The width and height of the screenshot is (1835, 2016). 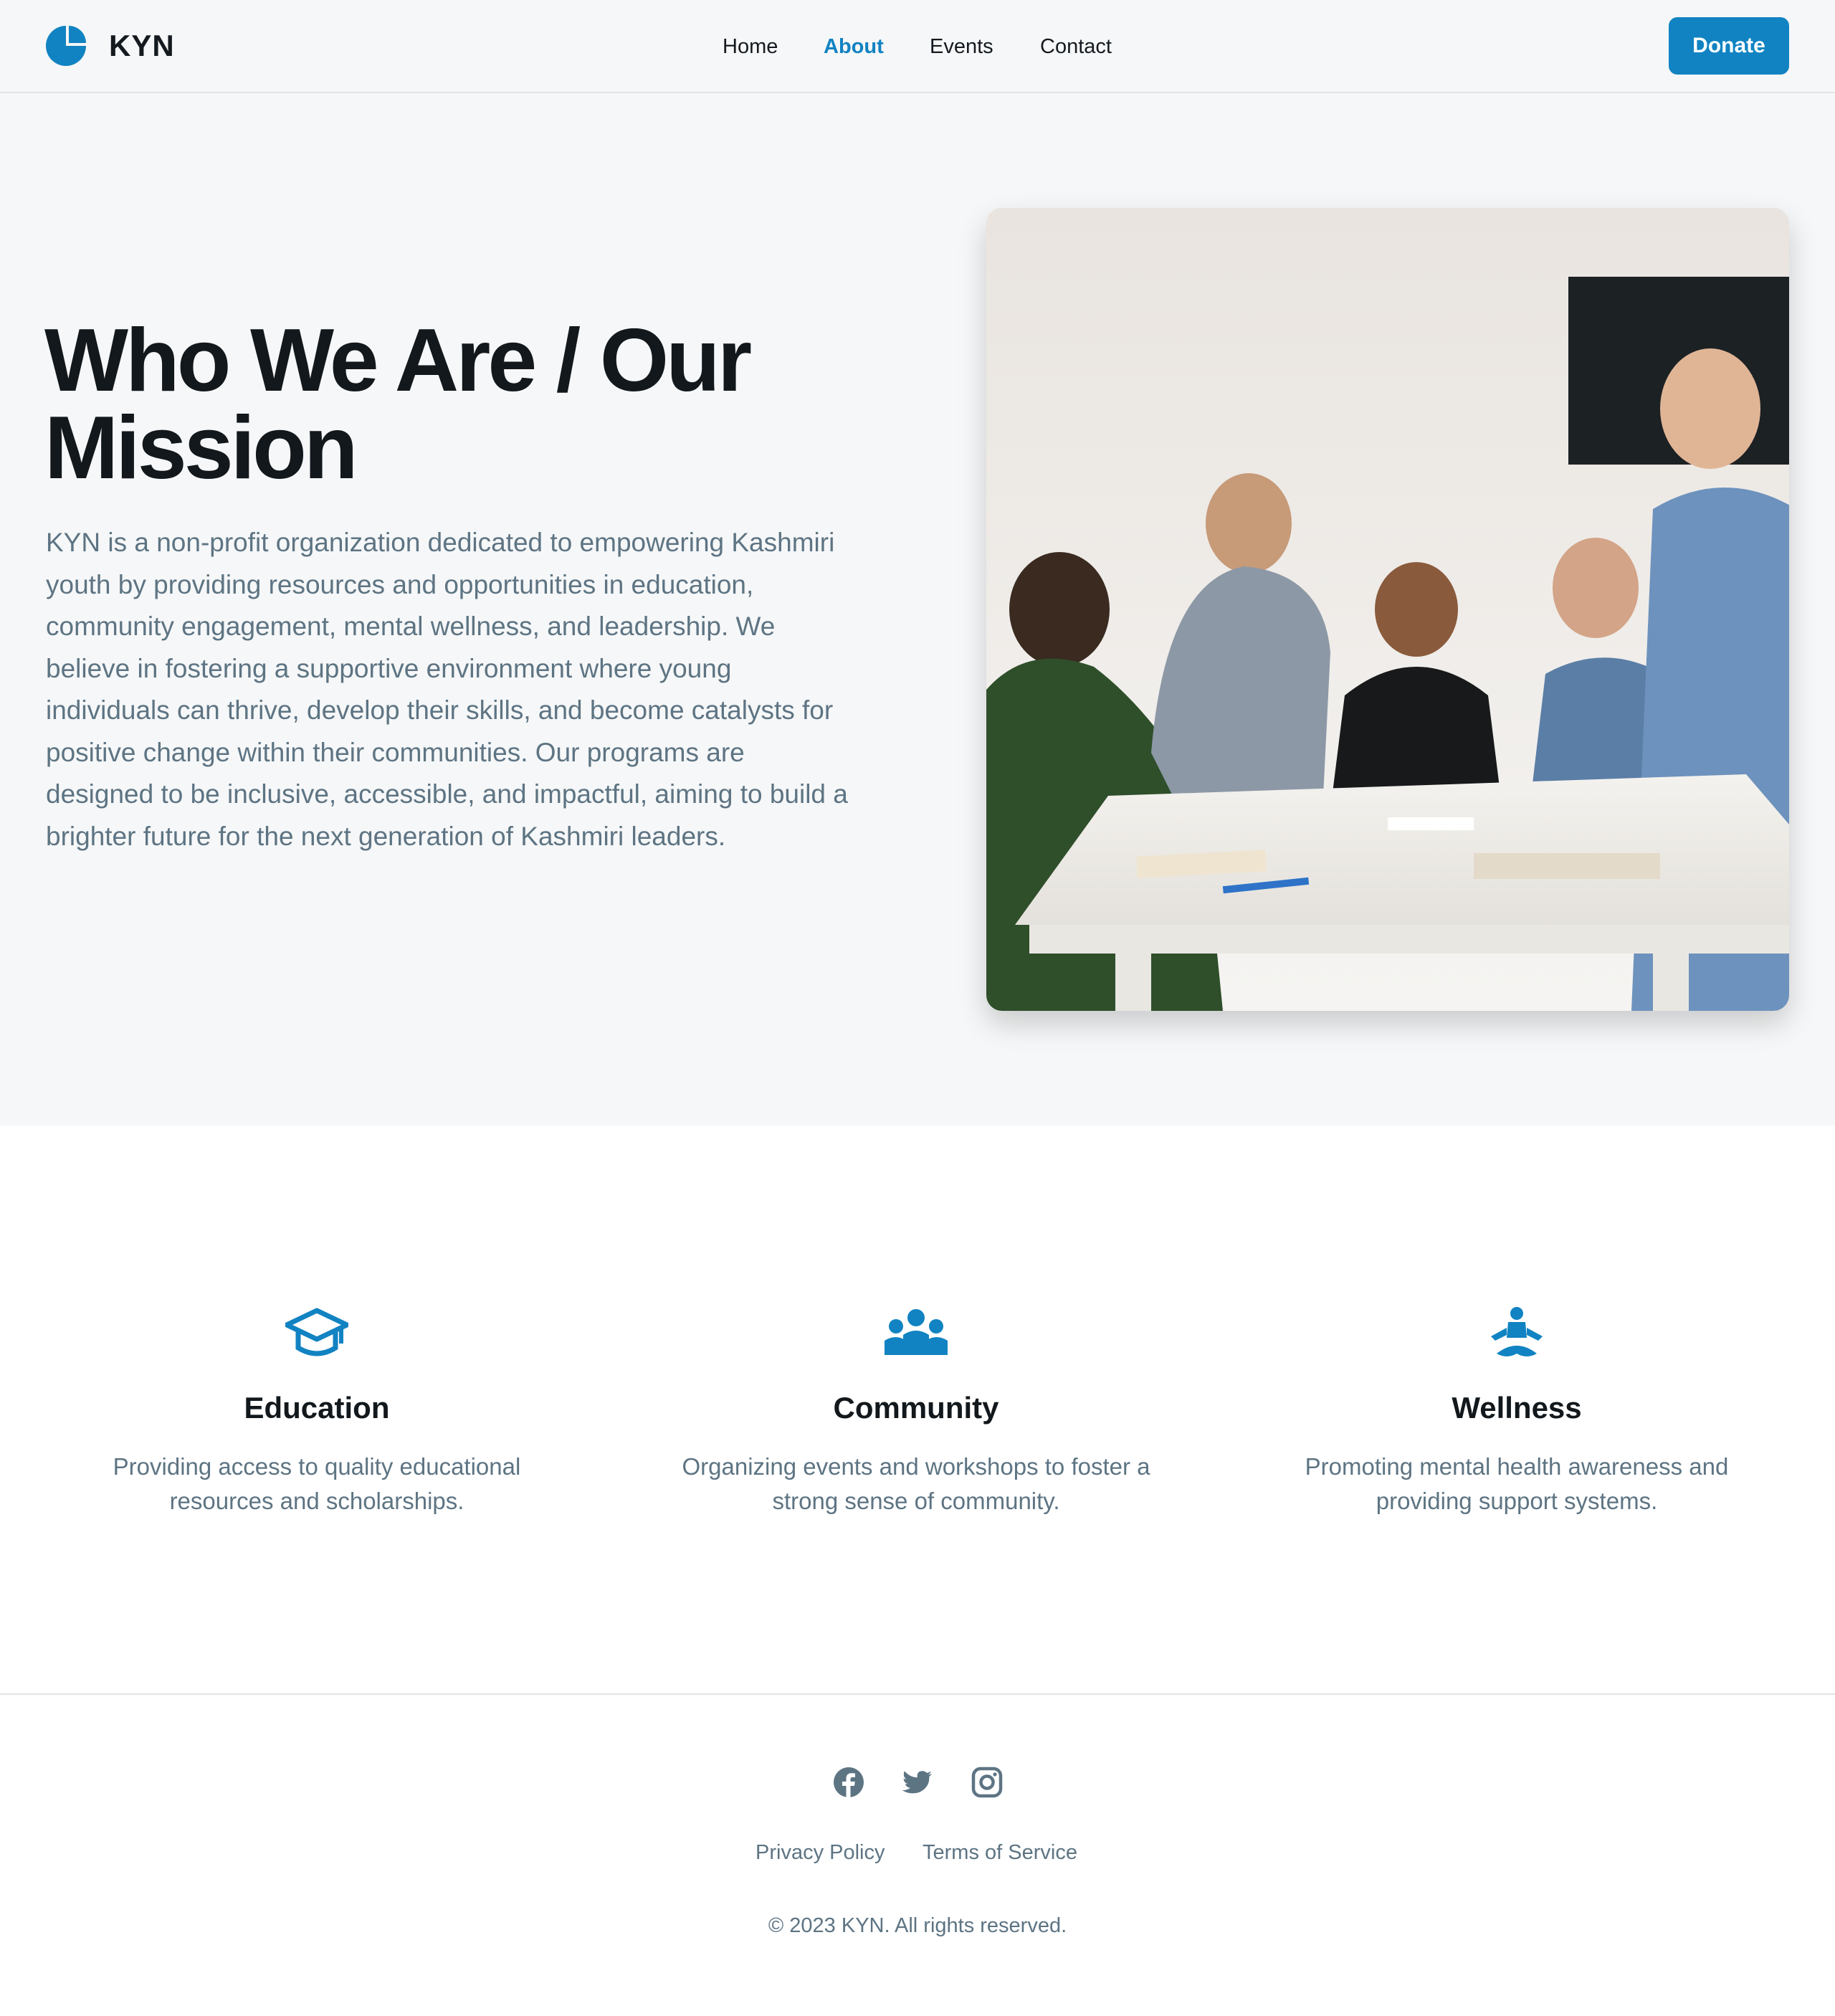 I want to click on graduation-cap-icon, so click(x=316, y=1332).